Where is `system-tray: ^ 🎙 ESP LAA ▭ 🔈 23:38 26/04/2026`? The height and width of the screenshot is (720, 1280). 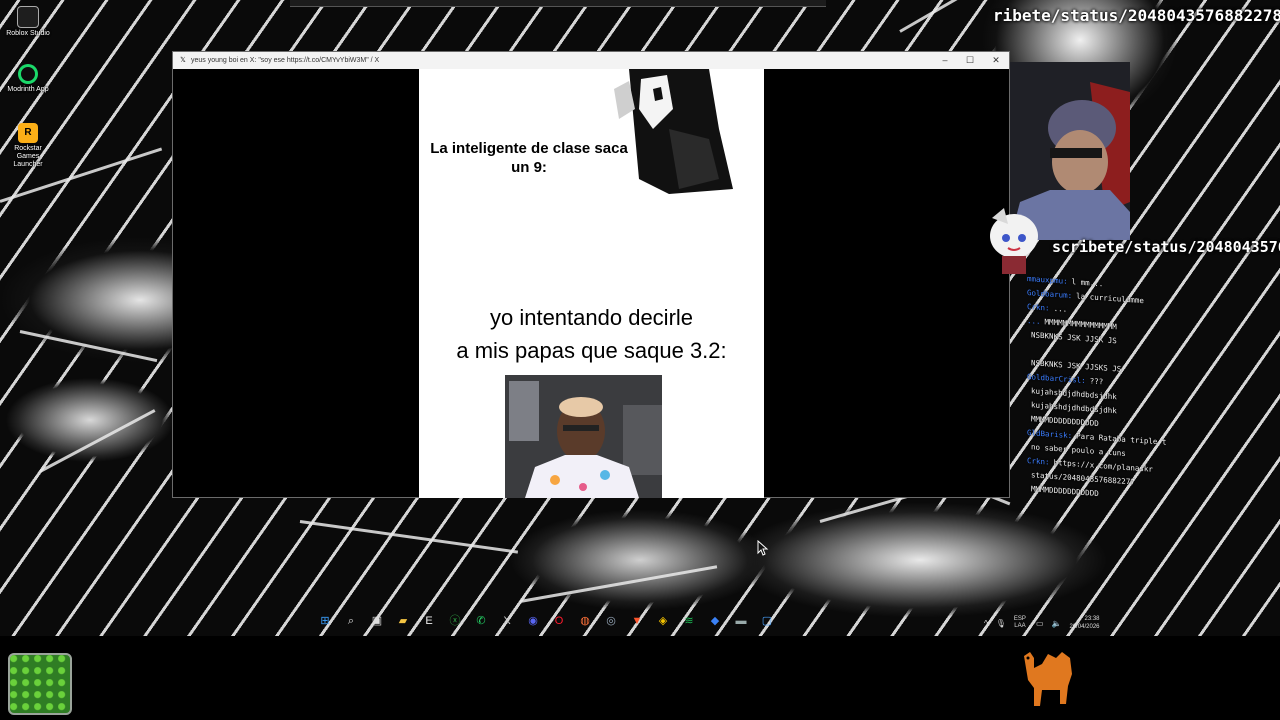
system-tray: ^ 🎙 ESP LAA ▭ 🔈 23:38 26/04/2026 is located at coordinates (1054, 623).